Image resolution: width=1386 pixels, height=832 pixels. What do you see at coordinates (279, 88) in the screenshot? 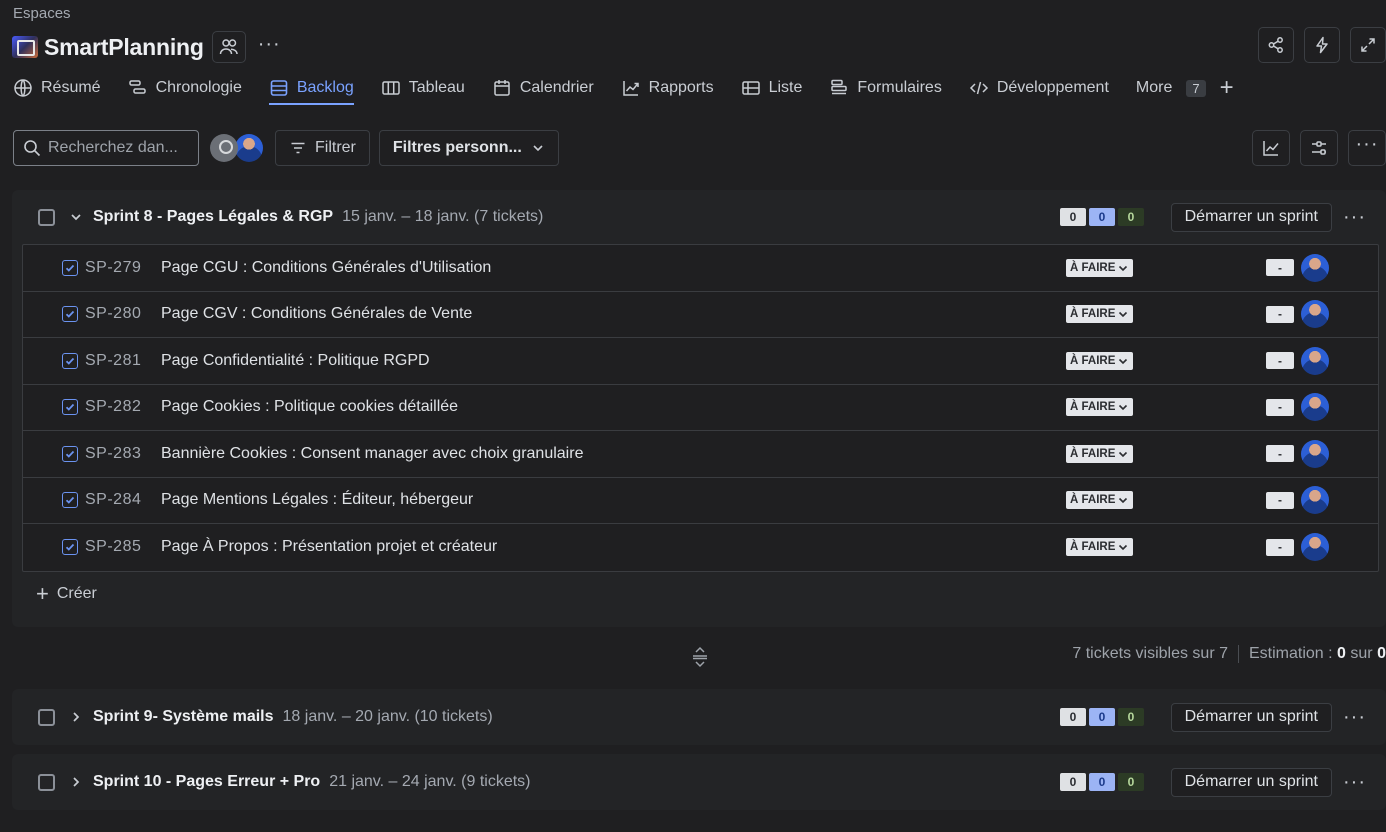
I see `backlog-icon` at bounding box center [279, 88].